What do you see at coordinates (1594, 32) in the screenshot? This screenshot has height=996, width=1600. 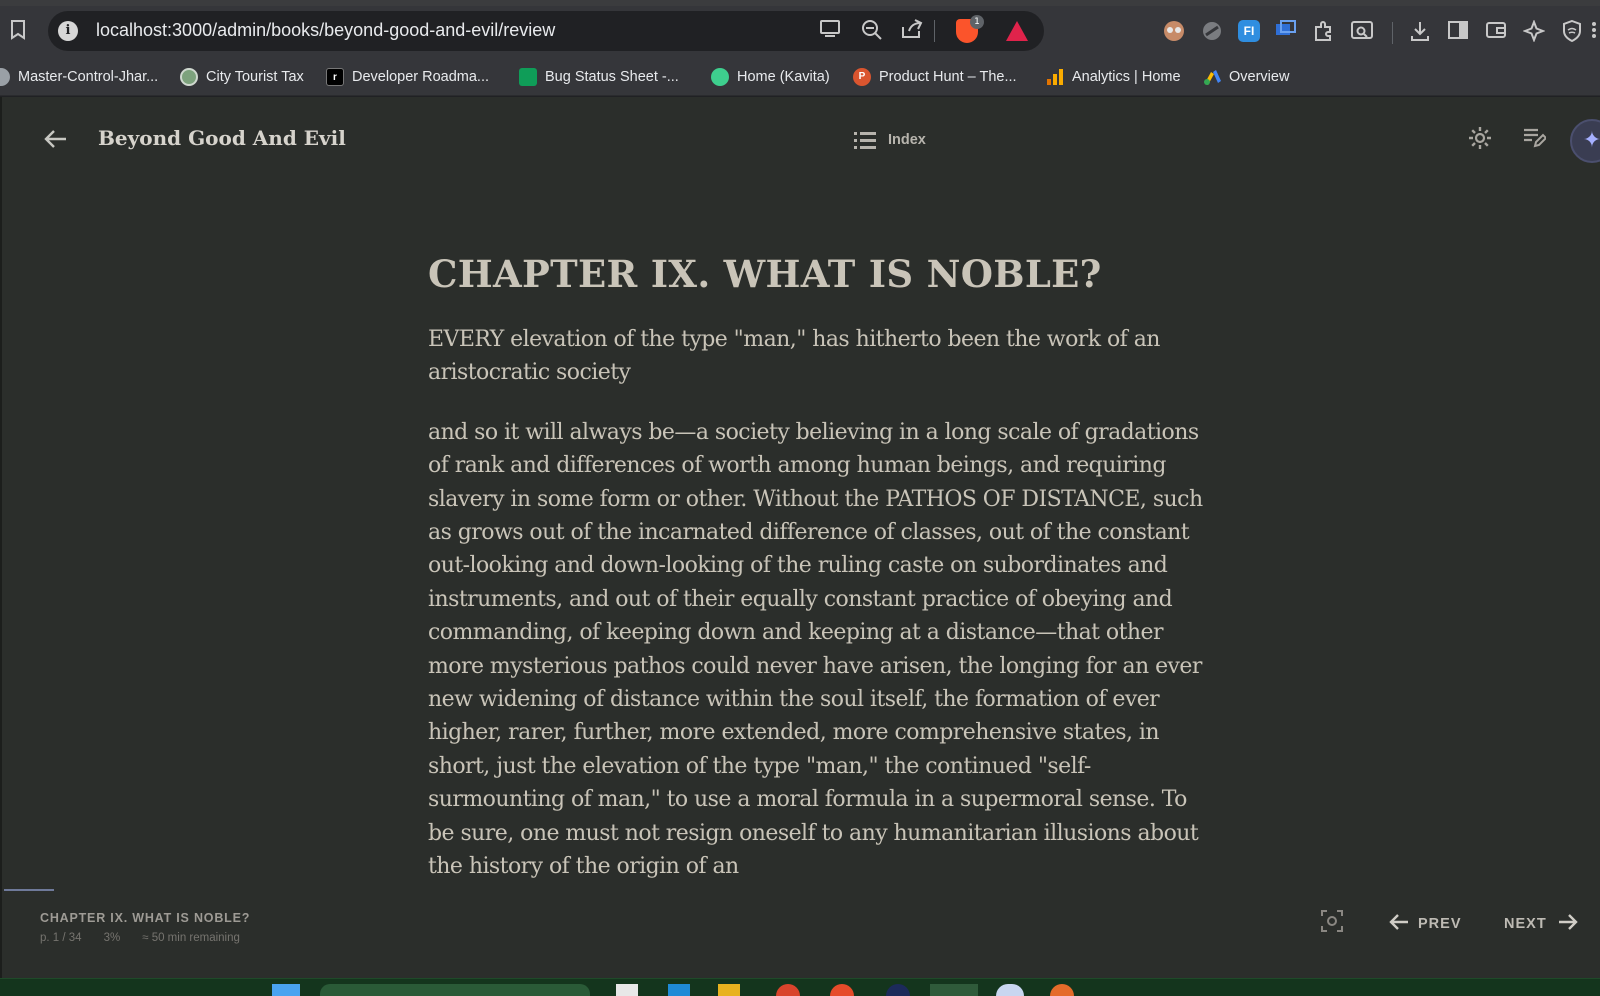 I see `menu-icon` at bounding box center [1594, 32].